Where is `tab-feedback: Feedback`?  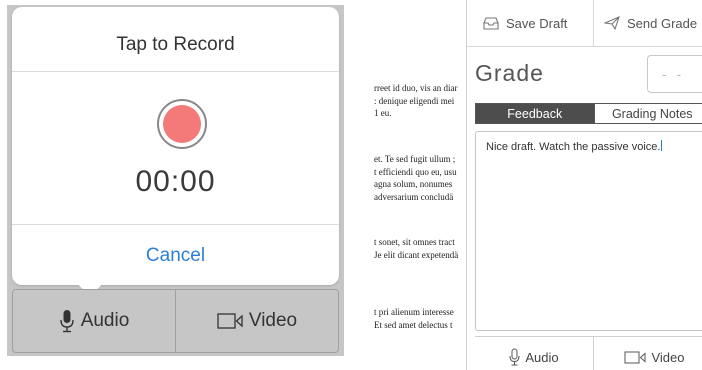 tab-feedback: Feedback is located at coordinates (535, 113).